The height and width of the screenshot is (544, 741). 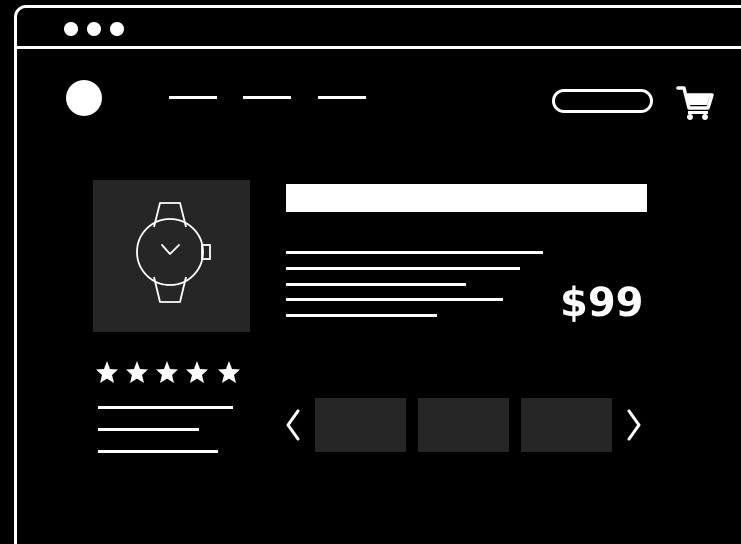 I want to click on product-image, so click(x=171, y=256).